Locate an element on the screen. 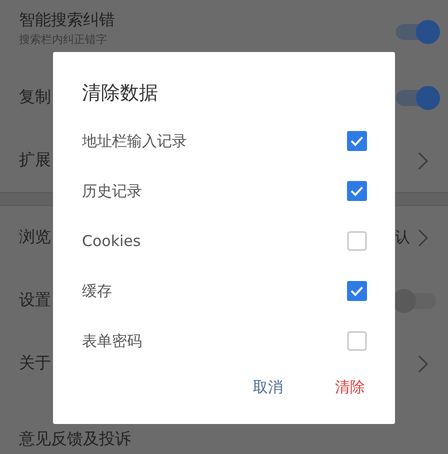 The image size is (448, 454). setting-label: 扩展 is located at coordinates (35, 160).